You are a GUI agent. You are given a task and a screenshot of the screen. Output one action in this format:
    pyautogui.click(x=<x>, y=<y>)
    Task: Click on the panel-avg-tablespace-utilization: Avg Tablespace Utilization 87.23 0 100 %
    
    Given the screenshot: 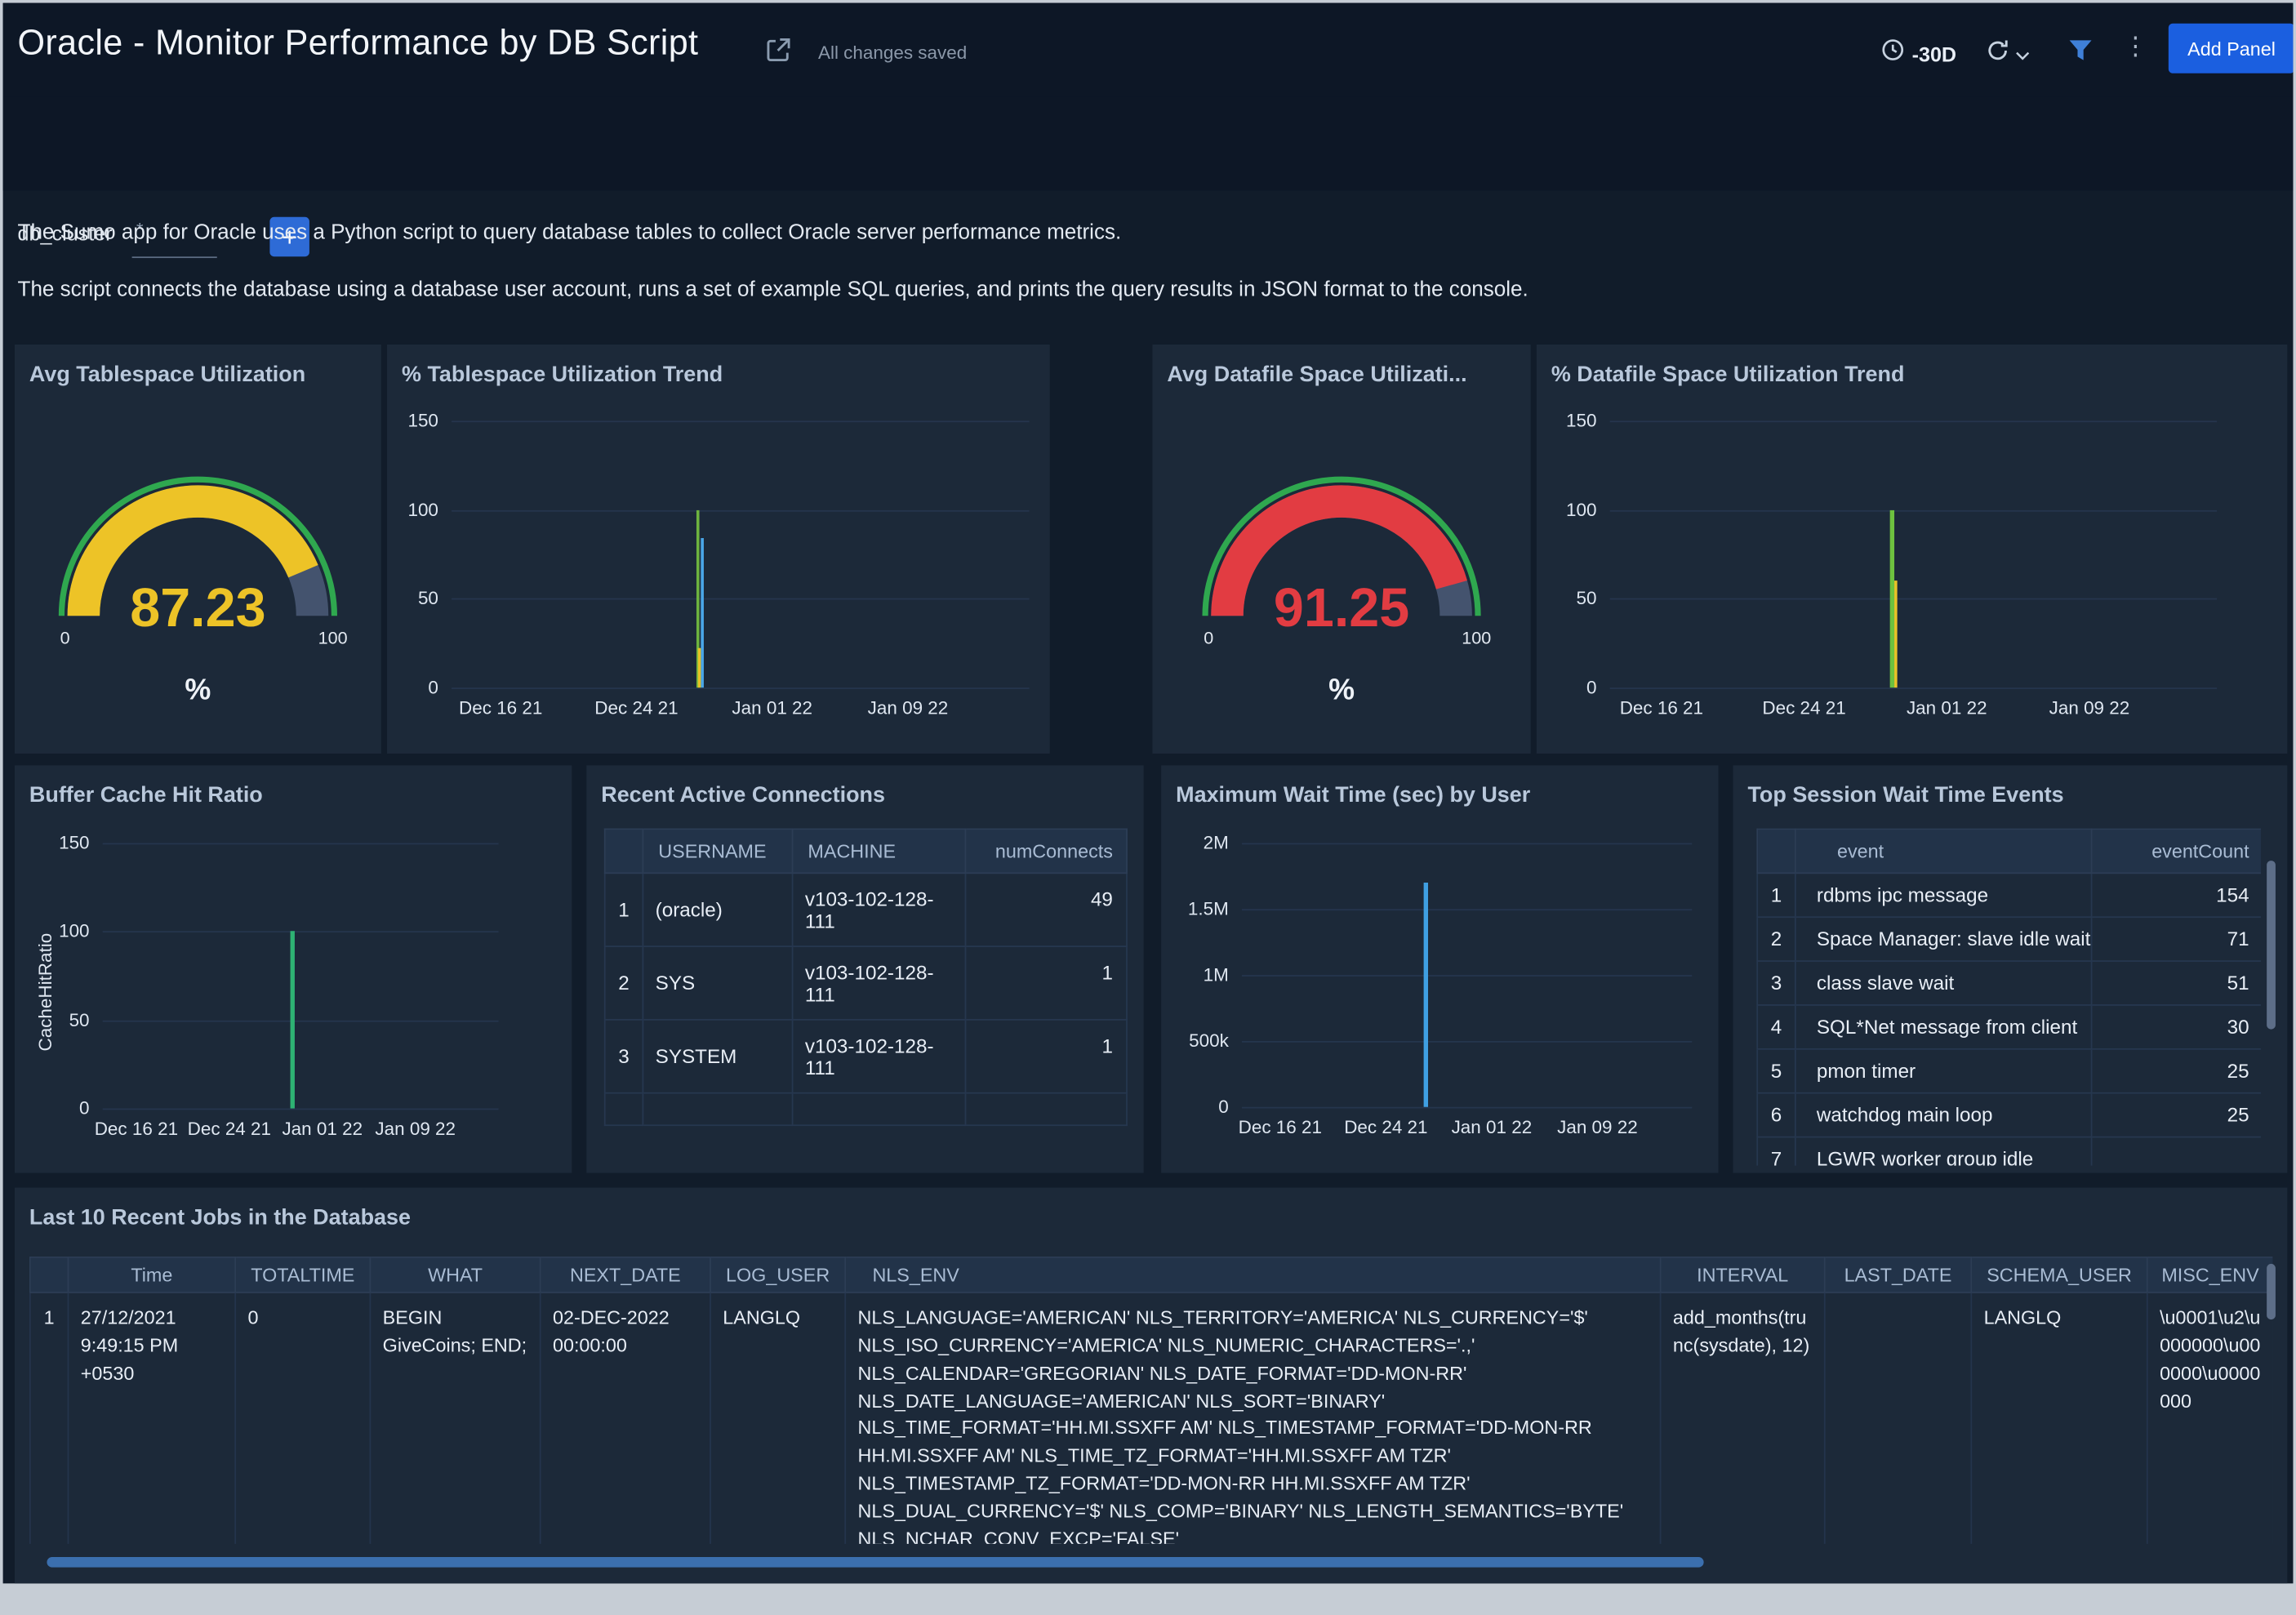 What is the action you would take?
    pyautogui.click(x=197, y=549)
    